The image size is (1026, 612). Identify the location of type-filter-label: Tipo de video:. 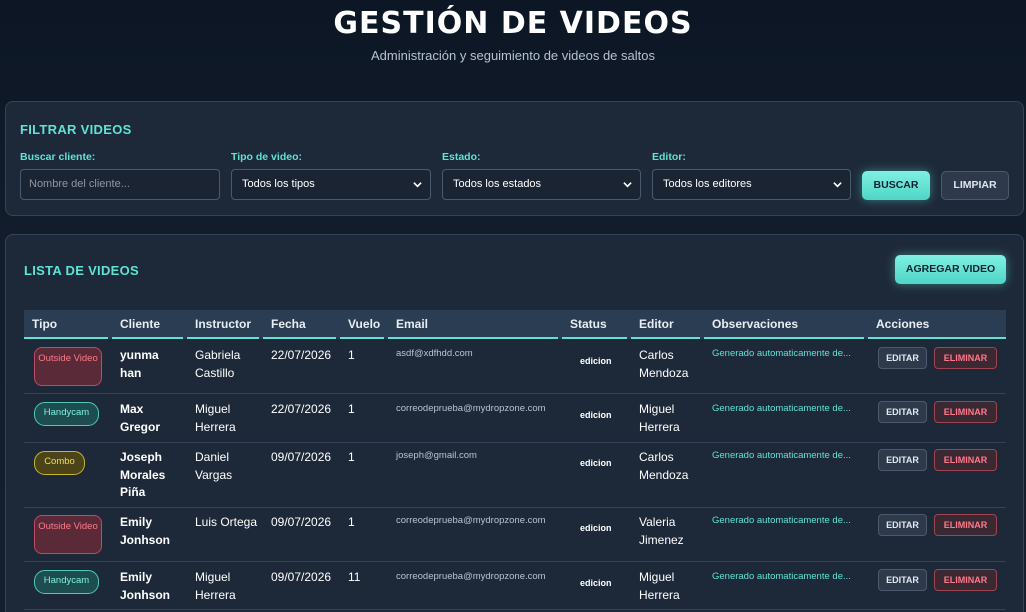
(266, 157).